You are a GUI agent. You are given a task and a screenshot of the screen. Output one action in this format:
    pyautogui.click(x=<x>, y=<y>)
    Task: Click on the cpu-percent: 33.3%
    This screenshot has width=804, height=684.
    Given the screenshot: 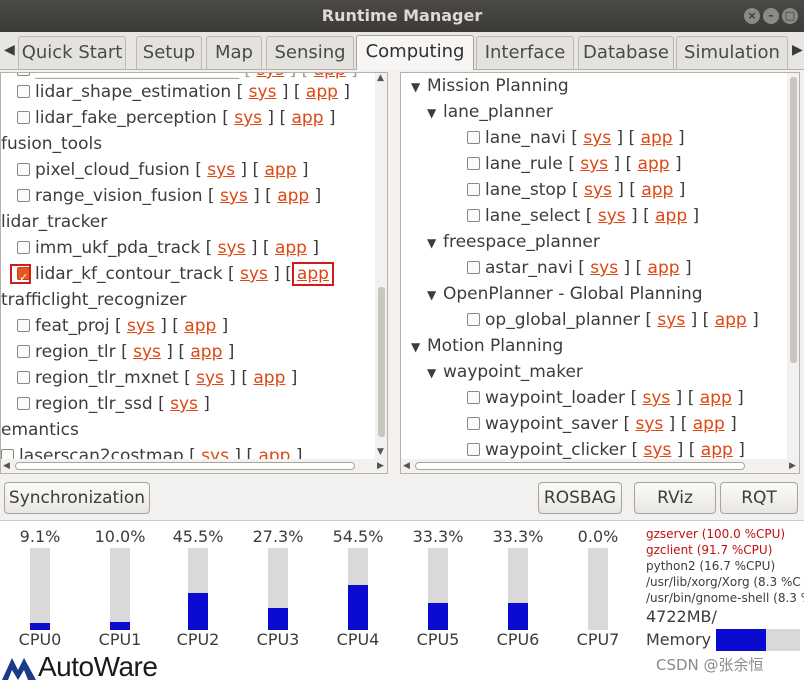 What is the action you would take?
    pyautogui.click(x=518, y=536)
    